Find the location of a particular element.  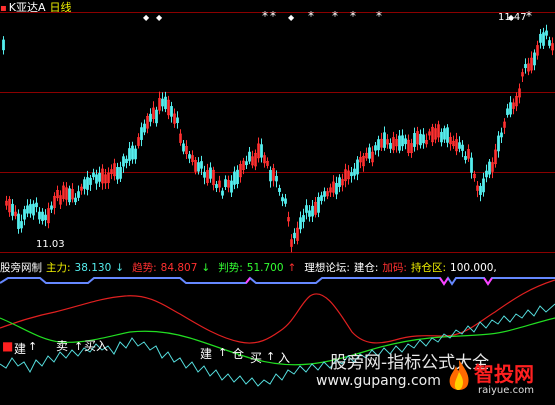

forum-label: 理想论坛: is located at coordinates (327, 268).